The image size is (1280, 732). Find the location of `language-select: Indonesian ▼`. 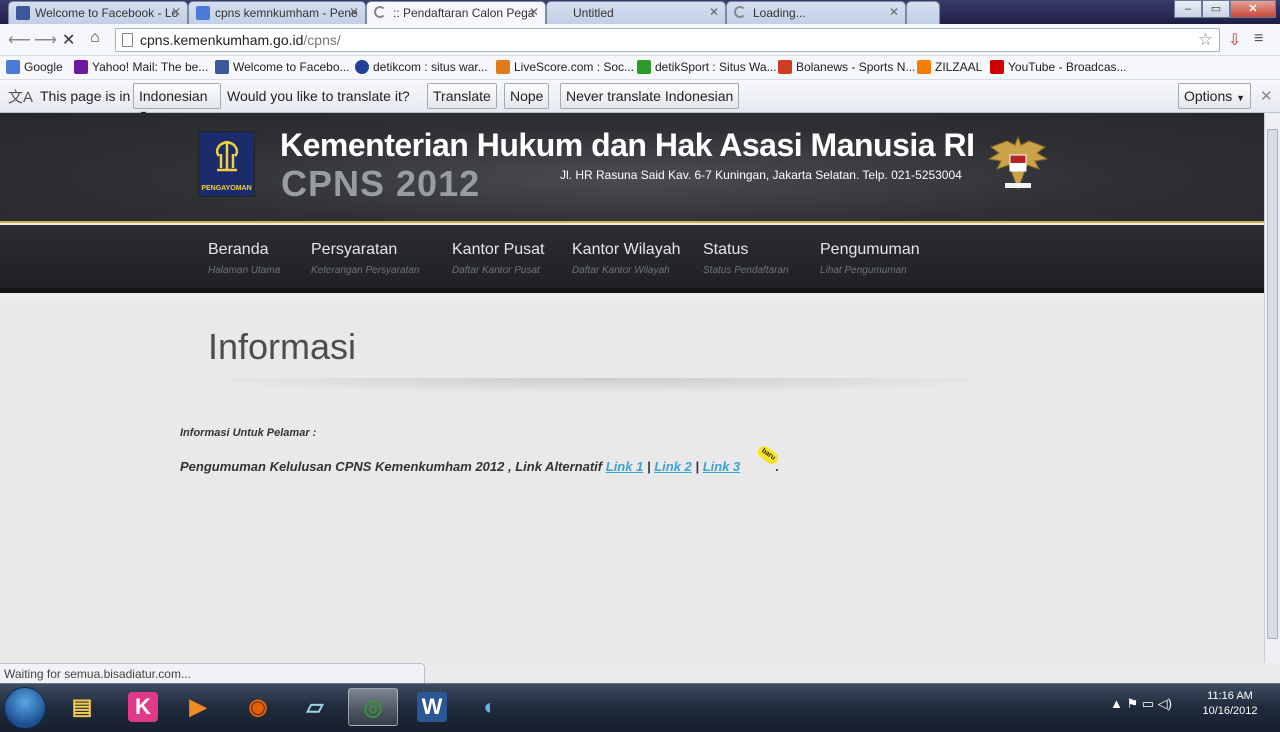

language-select: Indonesian ▼ is located at coordinates (177, 101).